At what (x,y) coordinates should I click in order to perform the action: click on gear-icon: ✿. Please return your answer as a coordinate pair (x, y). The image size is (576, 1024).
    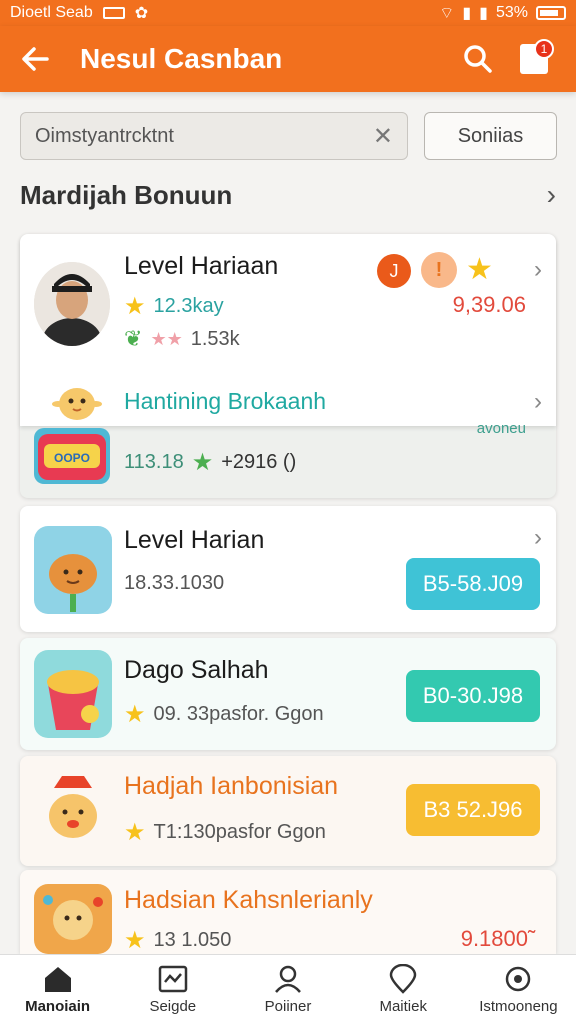
    Looking at the image, I should click on (141, 13).